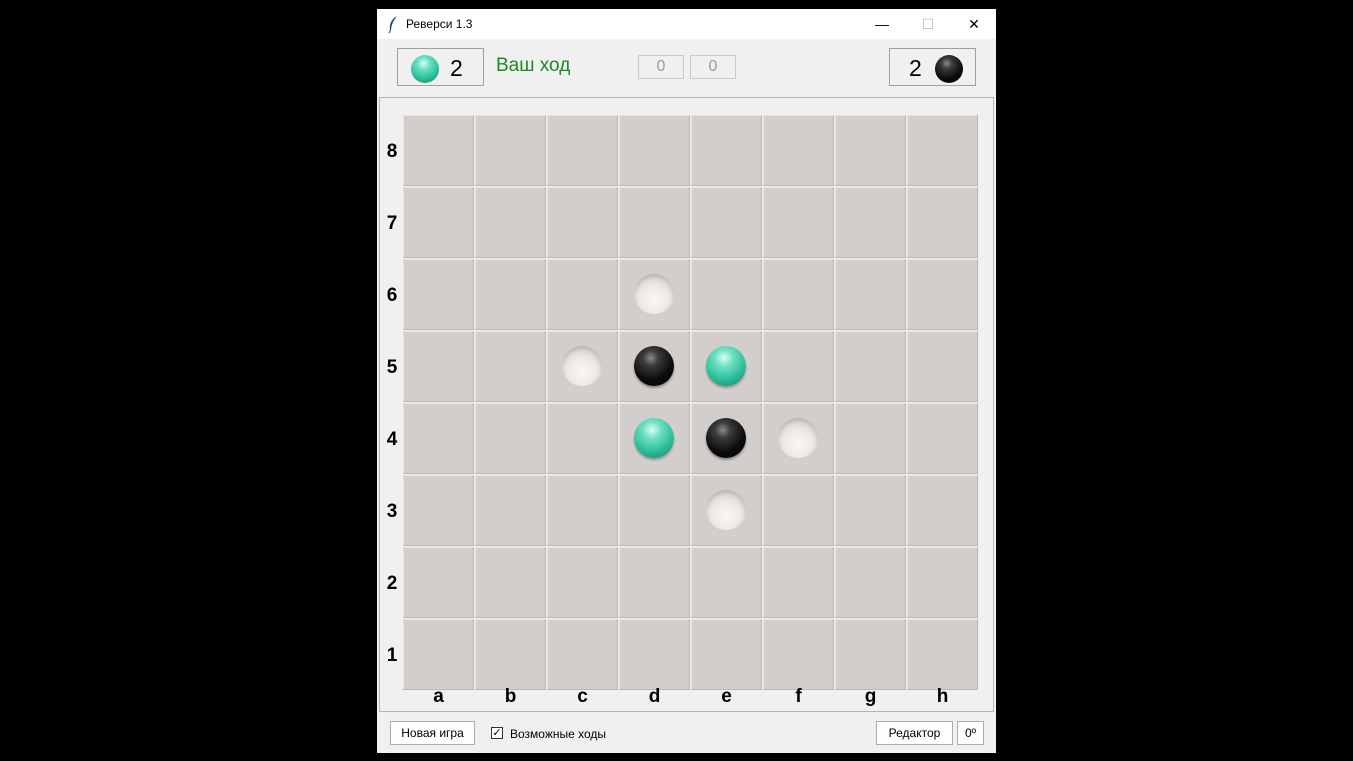  I want to click on opponent-score-box: 2, so click(932, 67).